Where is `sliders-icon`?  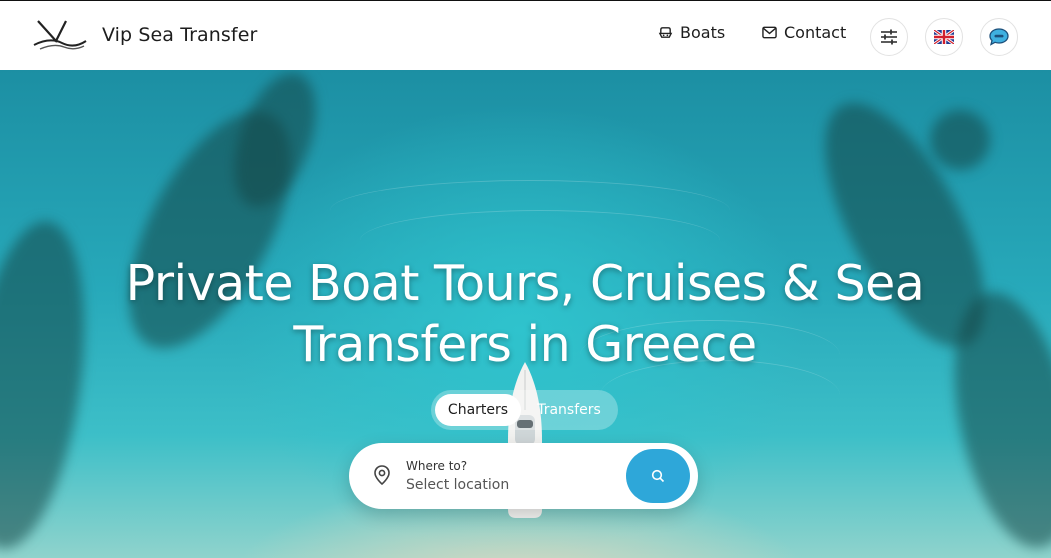 sliders-icon is located at coordinates (889, 37).